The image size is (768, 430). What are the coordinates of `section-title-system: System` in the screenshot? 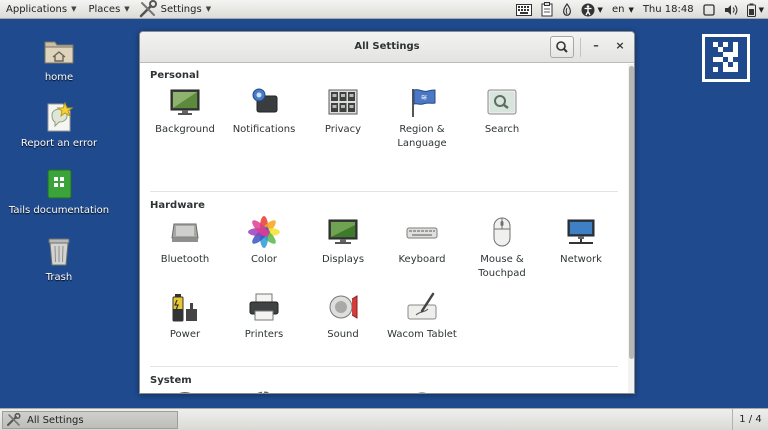 It's located at (171, 380).